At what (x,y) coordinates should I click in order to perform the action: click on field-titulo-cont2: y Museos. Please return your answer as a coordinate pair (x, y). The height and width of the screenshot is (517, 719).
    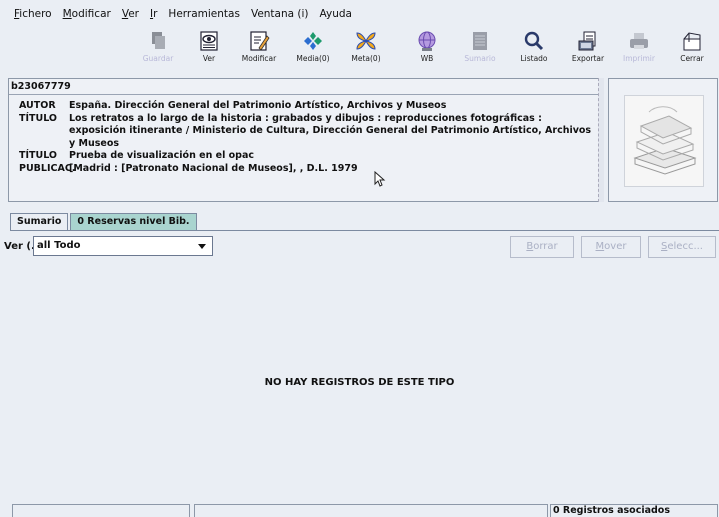
    Looking at the image, I should click on (94, 143).